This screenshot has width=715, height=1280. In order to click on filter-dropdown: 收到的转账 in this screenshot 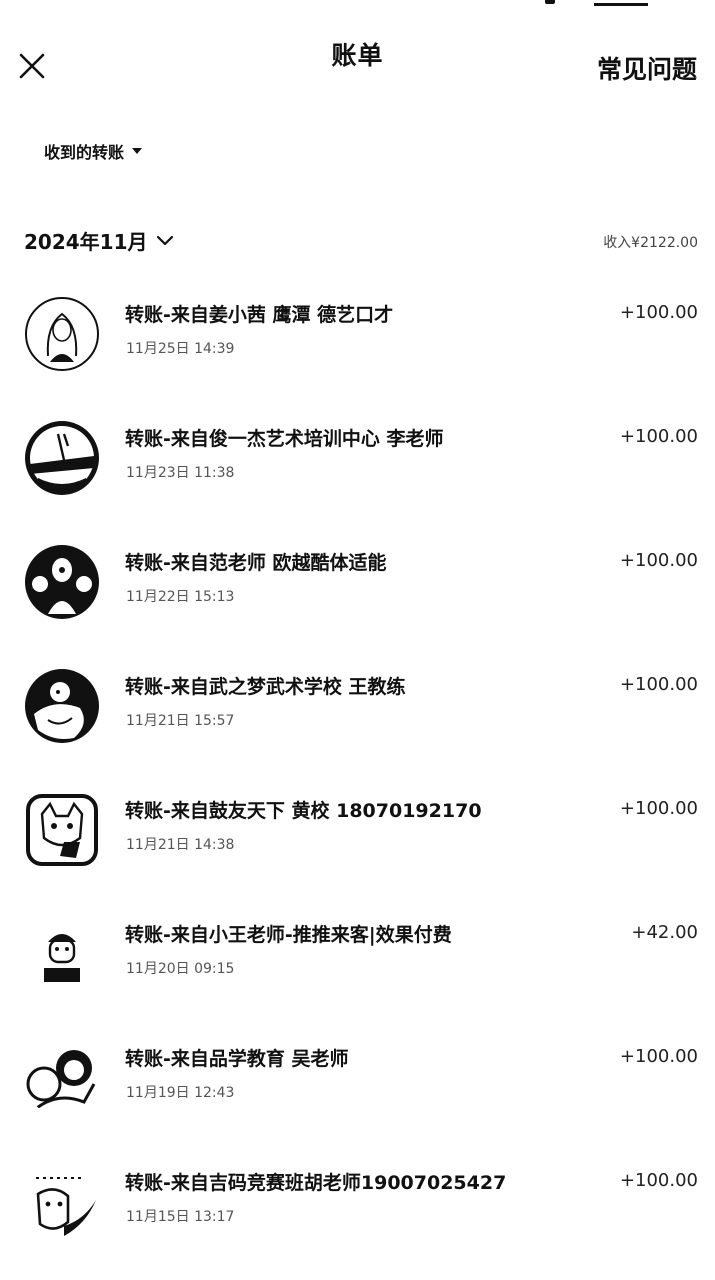, I will do `click(93, 151)`.